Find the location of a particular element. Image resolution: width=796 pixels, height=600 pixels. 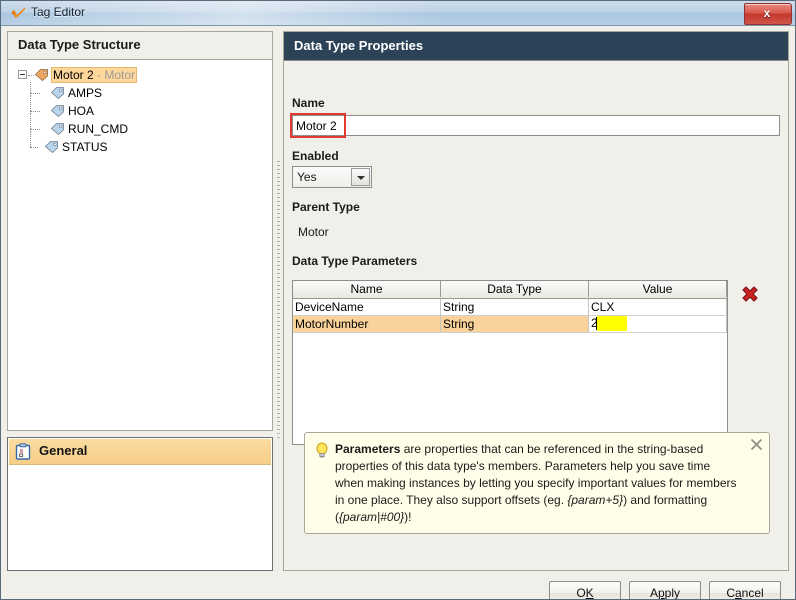

column-header-name: Name is located at coordinates (367, 289).